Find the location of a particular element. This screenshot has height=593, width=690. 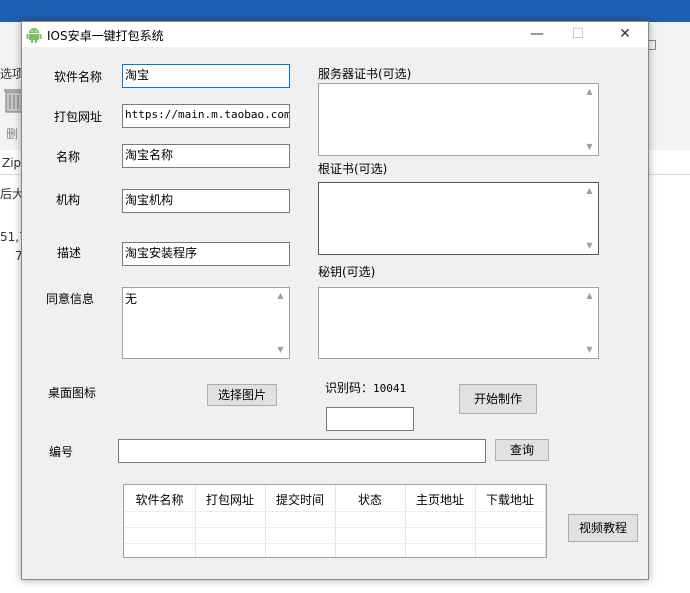

start-build-button: 开始制作 is located at coordinates (498, 399).